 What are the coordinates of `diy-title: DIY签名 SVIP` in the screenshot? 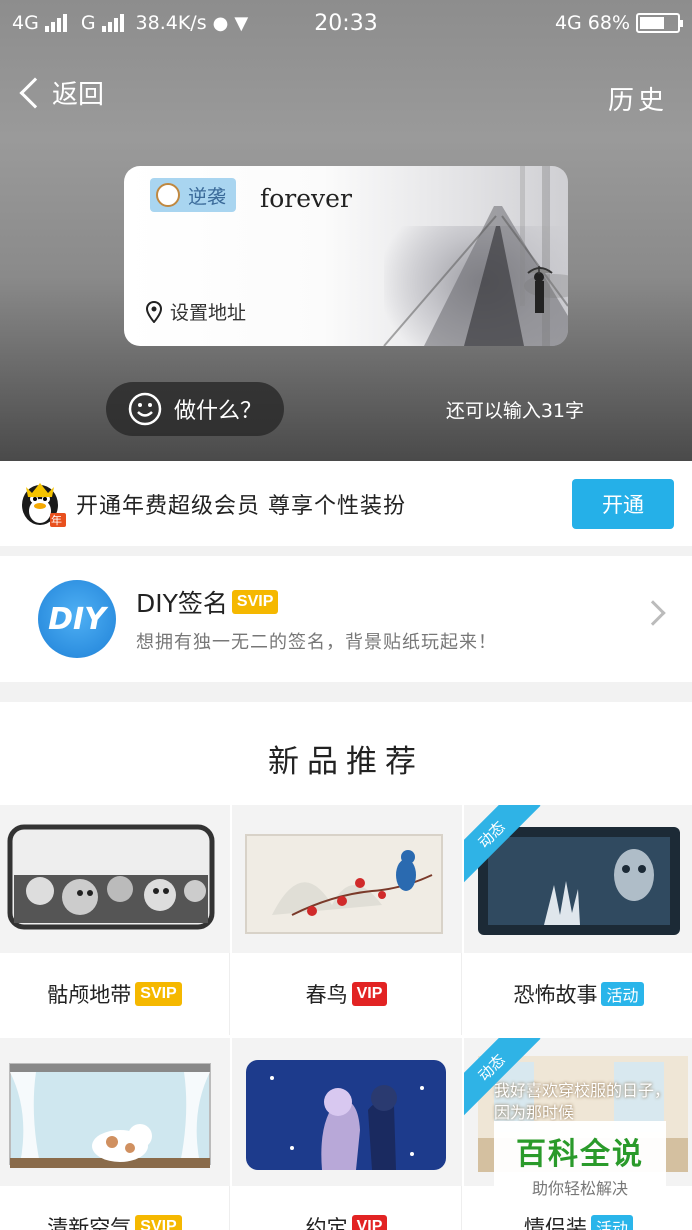 It's located at (316, 602).